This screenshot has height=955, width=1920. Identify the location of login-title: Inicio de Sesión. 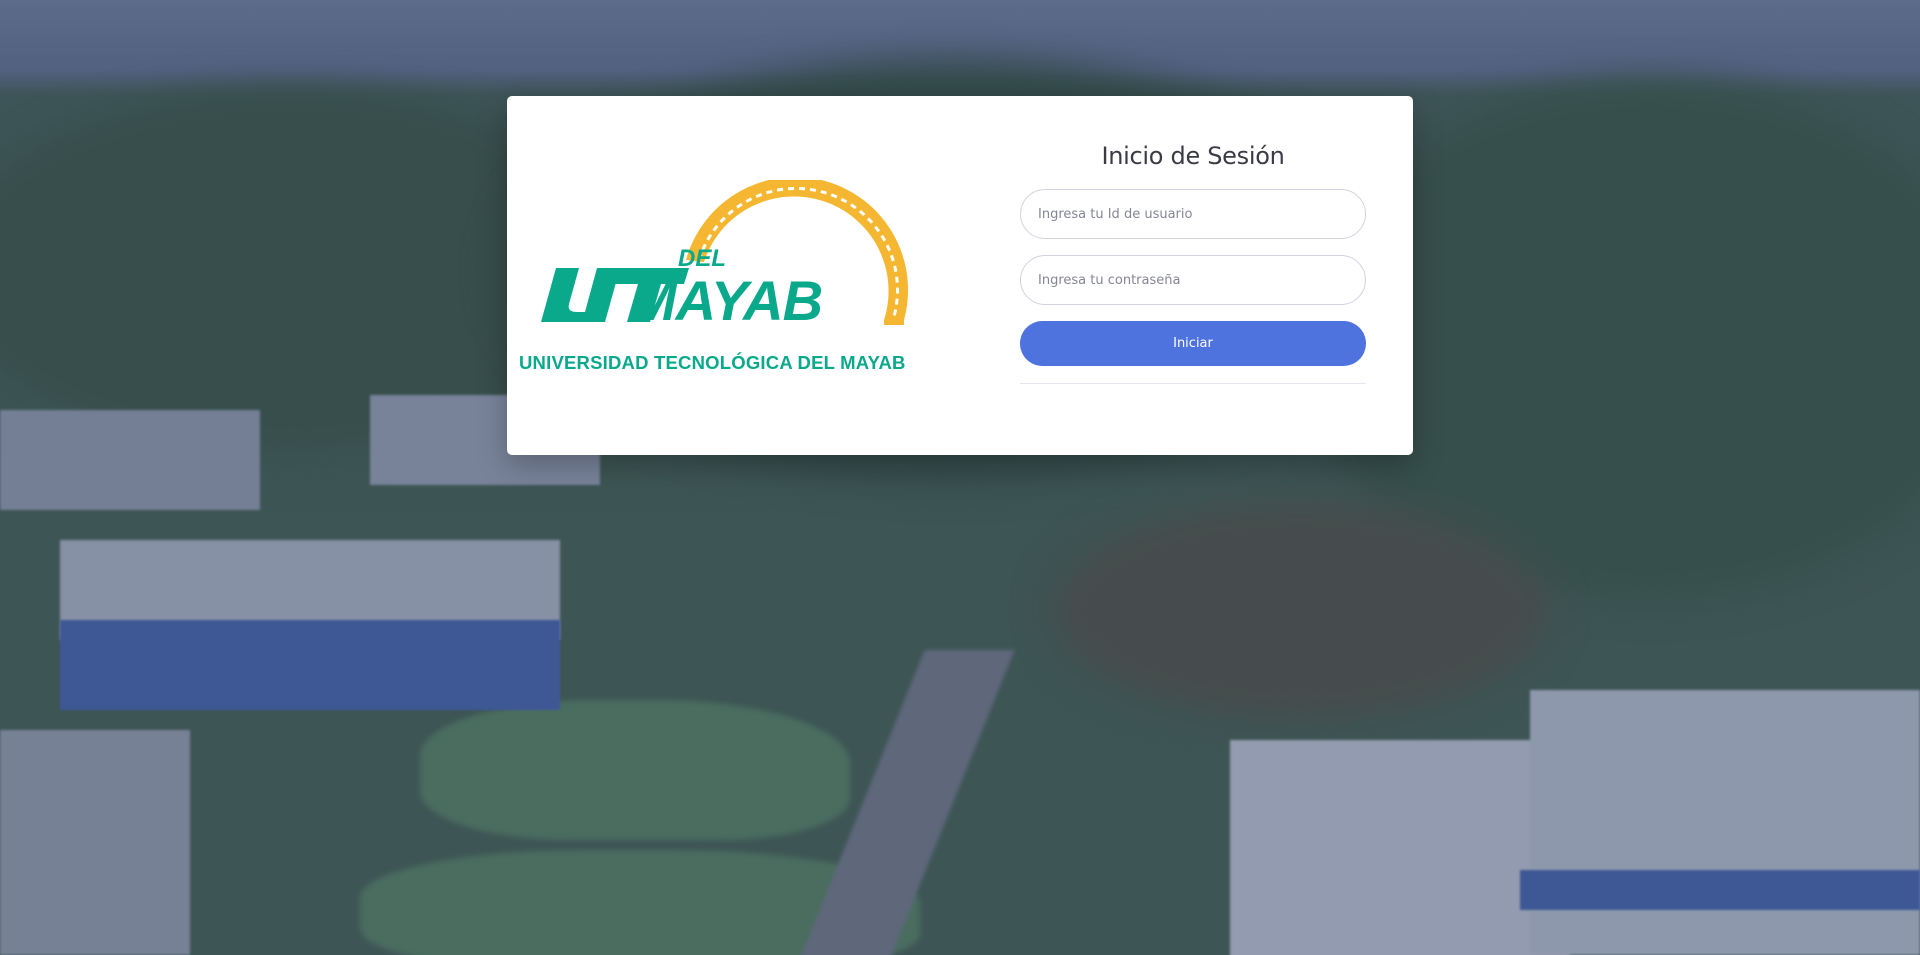
(1193, 156).